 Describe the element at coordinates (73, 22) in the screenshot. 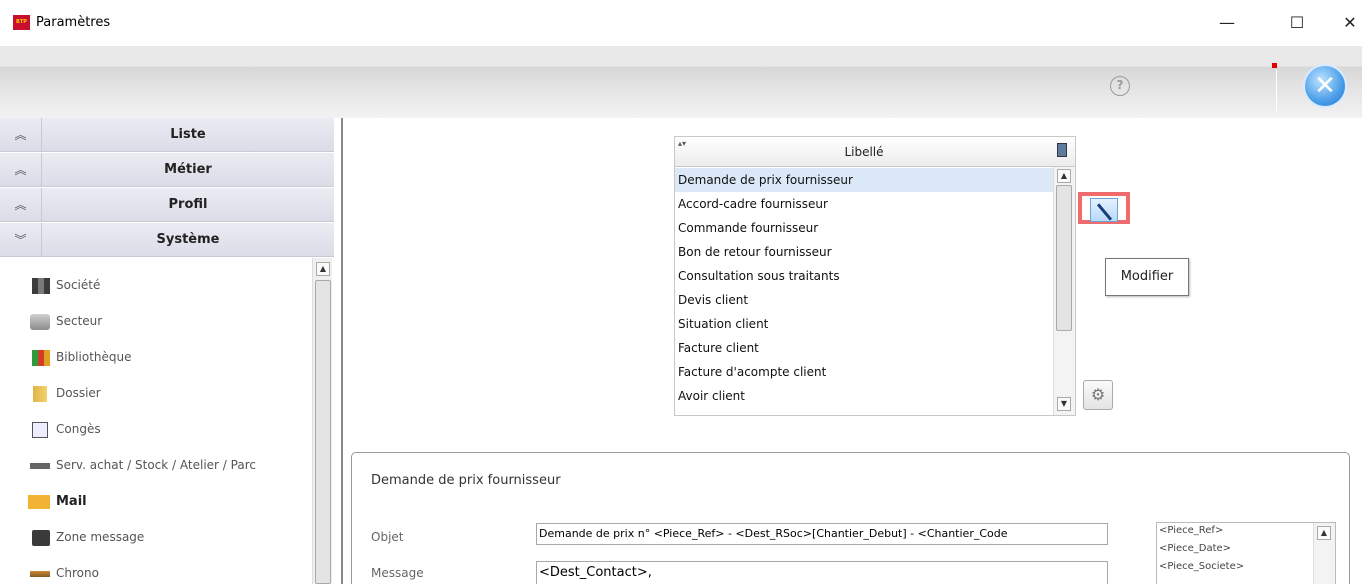

I see `window-title: Paramètres` at that location.